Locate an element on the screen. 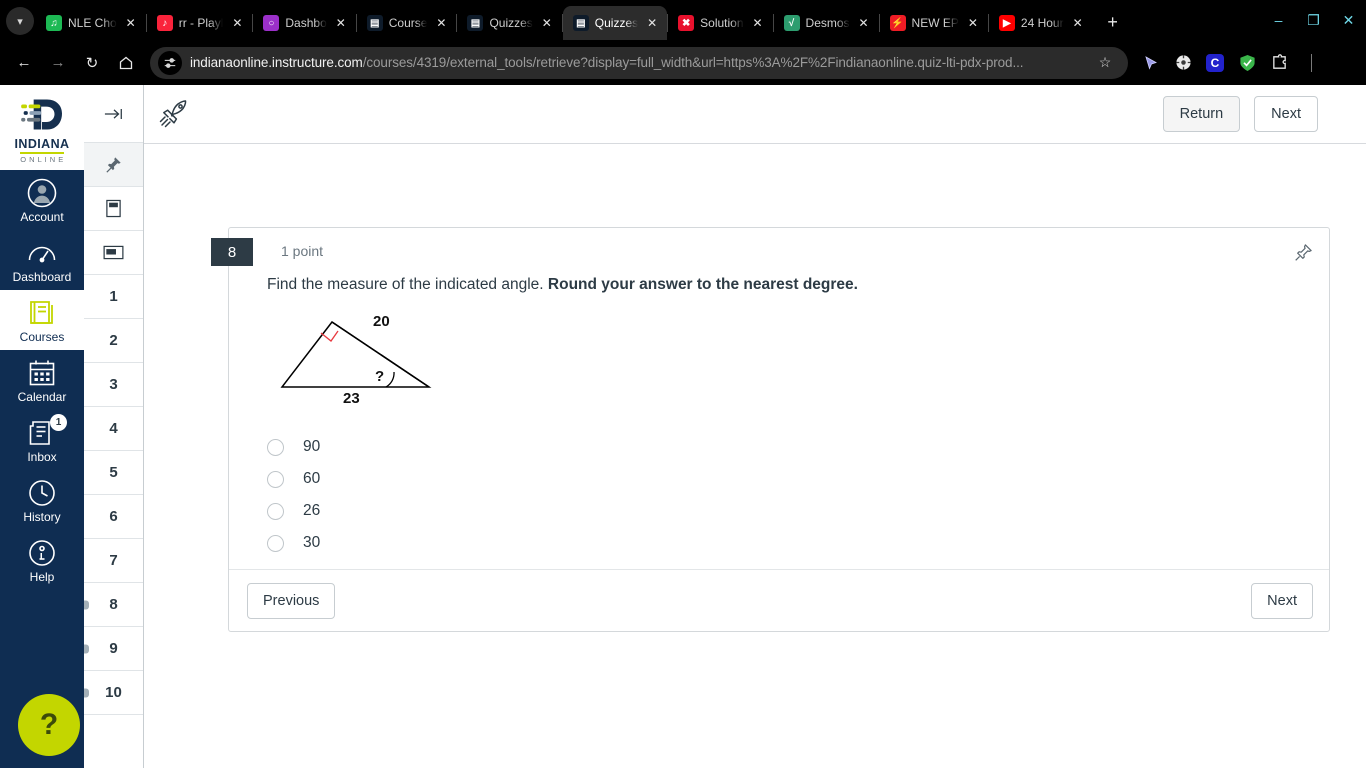  sidebar-item-account: Account is located at coordinates (42, 200).